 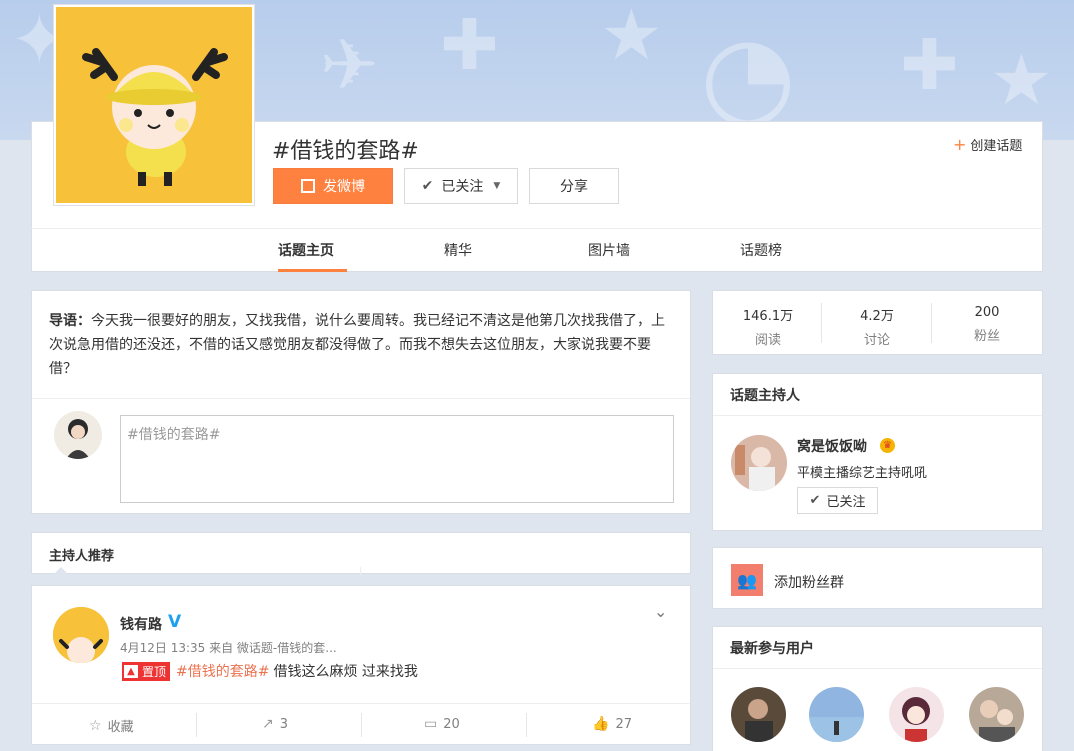 What do you see at coordinates (765, 396) in the screenshot?
I see `topic-host-title: 话题主持人` at bounding box center [765, 396].